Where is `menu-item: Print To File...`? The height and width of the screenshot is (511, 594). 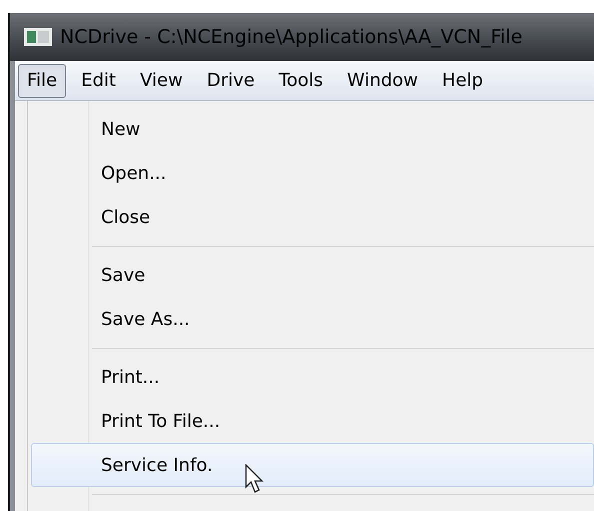
menu-item: Print To File... is located at coordinates (312, 421).